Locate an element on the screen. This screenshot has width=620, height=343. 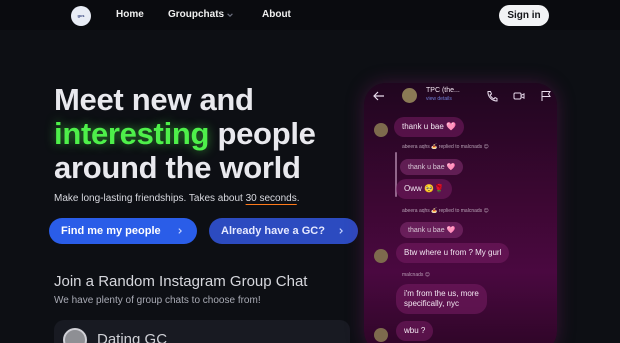
hero-line-2-rest: people is located at coordinates (262, 133).